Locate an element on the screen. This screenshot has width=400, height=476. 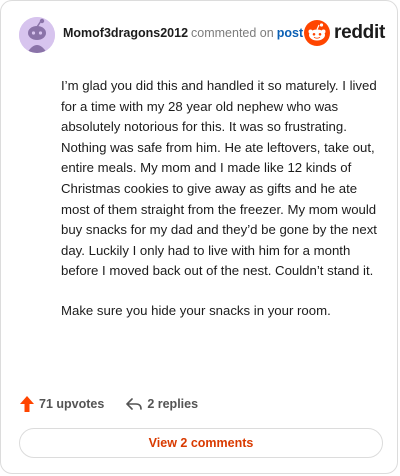
snoo-avatar-icon is located at coordinates (37, 35).